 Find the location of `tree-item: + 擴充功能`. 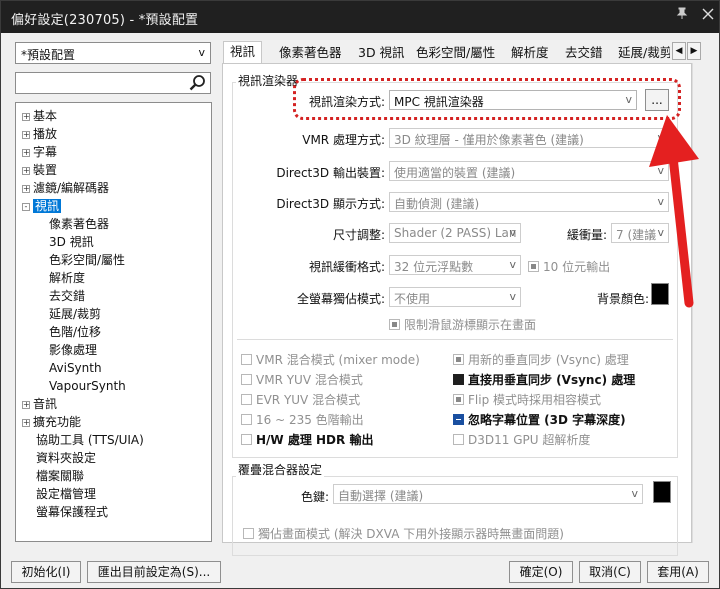

tree-item: + 擴充功能 is located at coordinates (51, 422).